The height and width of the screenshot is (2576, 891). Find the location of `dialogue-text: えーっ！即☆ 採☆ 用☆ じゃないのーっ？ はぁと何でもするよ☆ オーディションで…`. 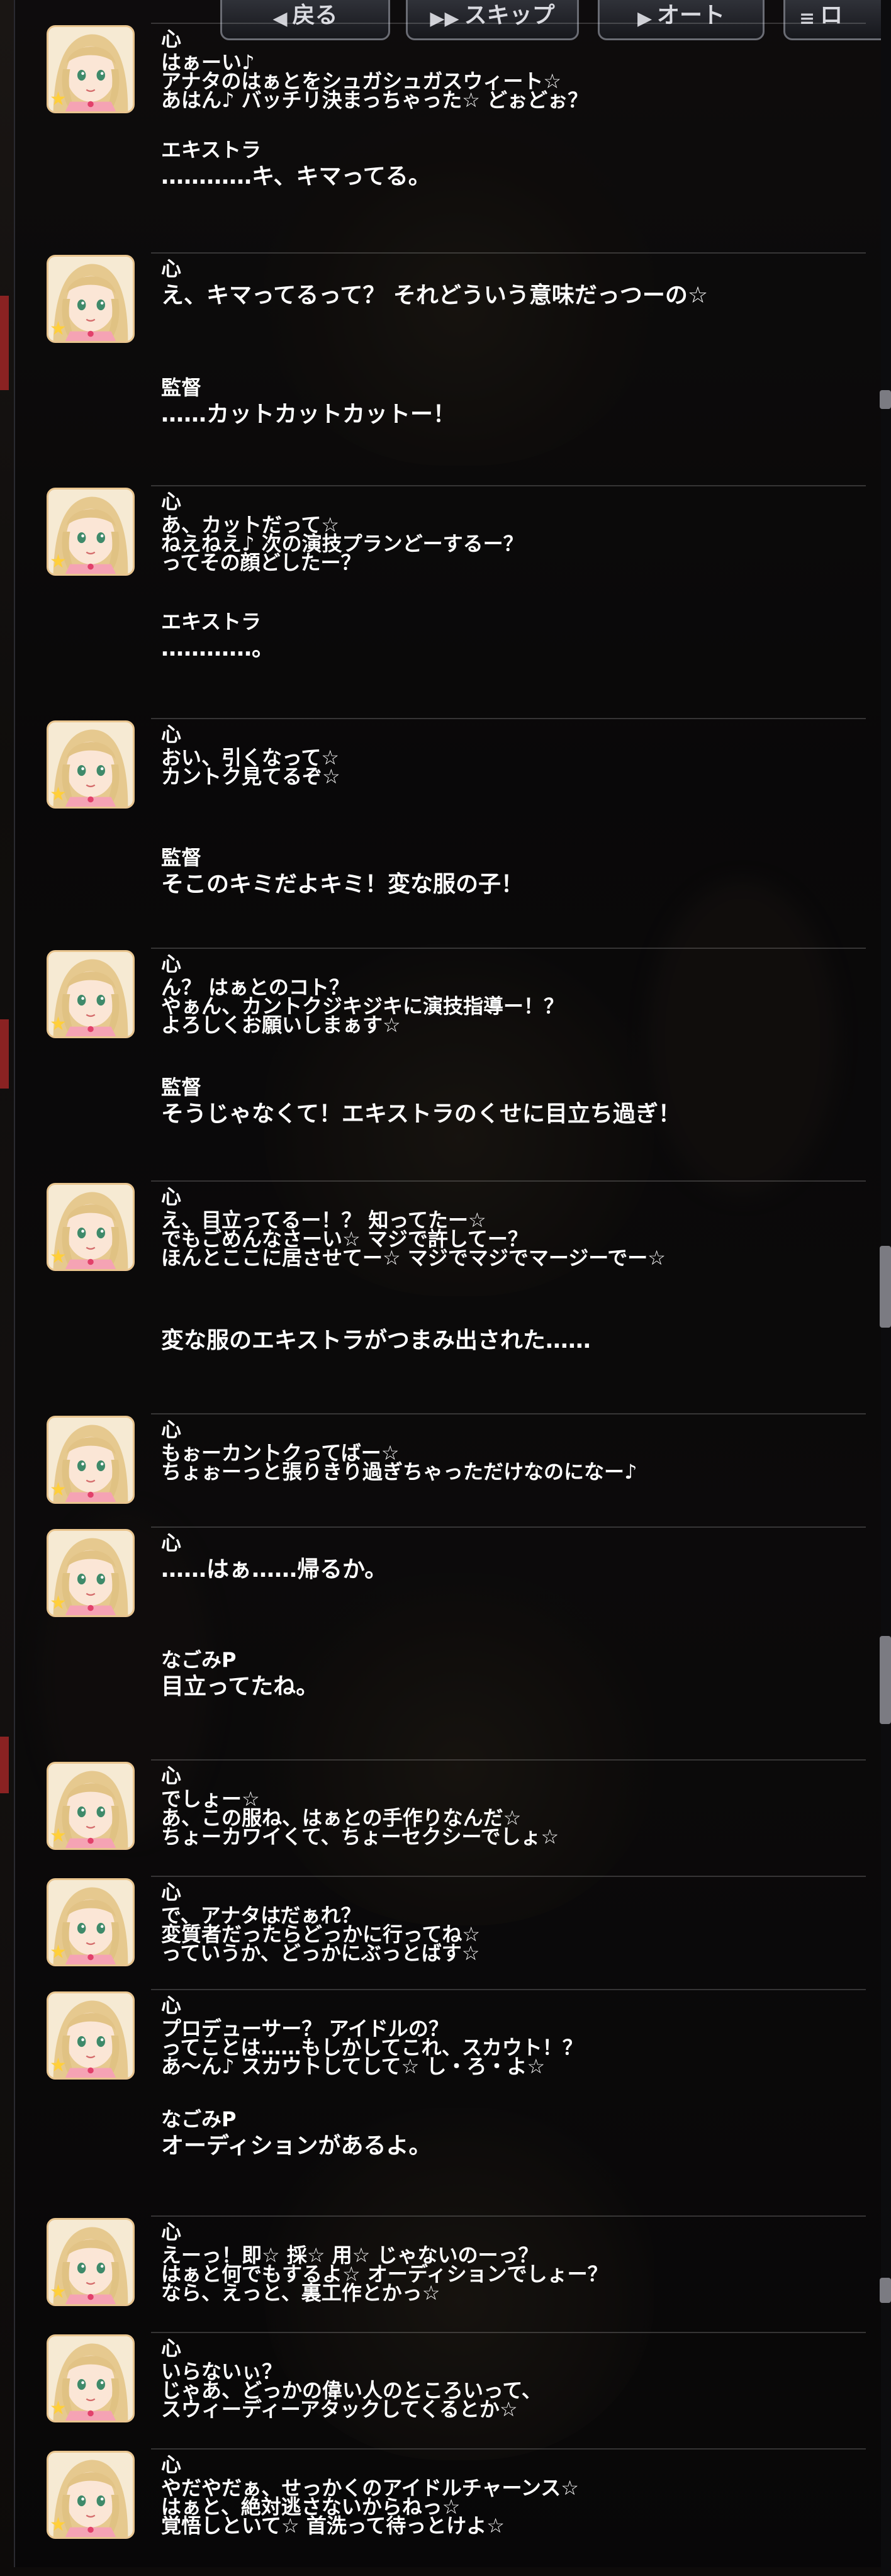

dialogue-text: えーっ！即☆ 採☆ 用☆ じゃないのーっ？ はぁと何でもするよ☆ オーディションで… is located at coordinates (385, 2275).